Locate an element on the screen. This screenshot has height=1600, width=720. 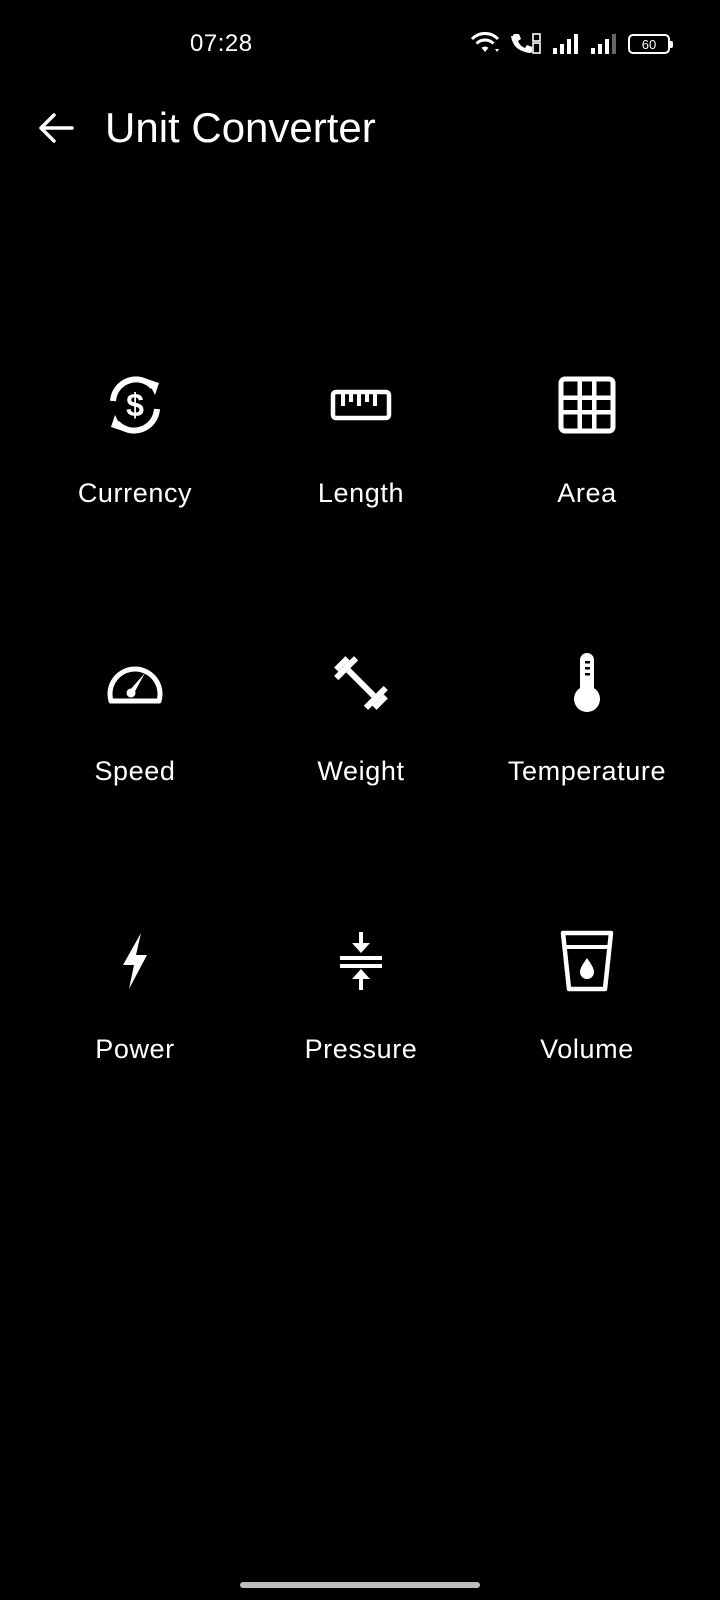
grid-icon is located at coordinates (587, 405).